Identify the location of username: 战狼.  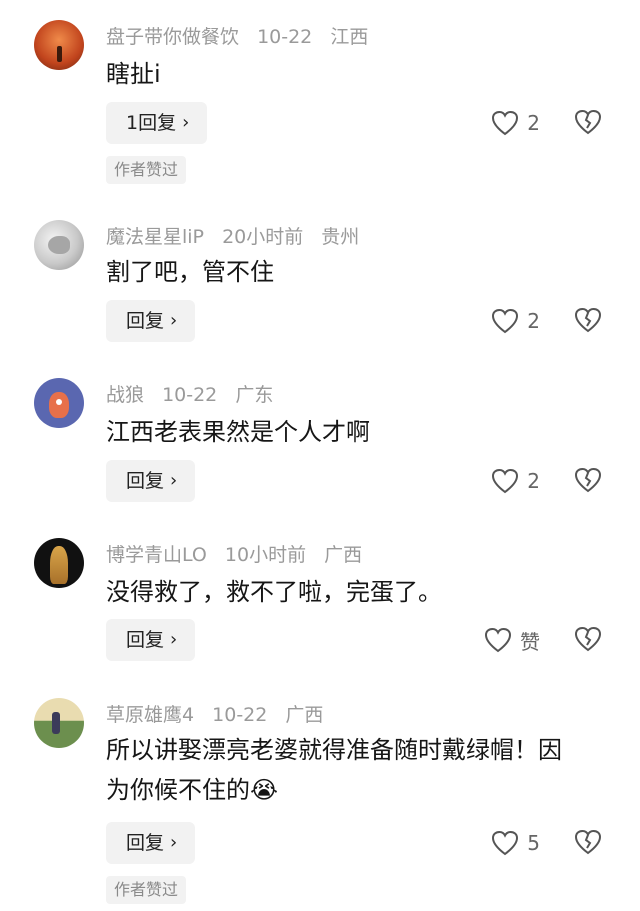
(125, 395).